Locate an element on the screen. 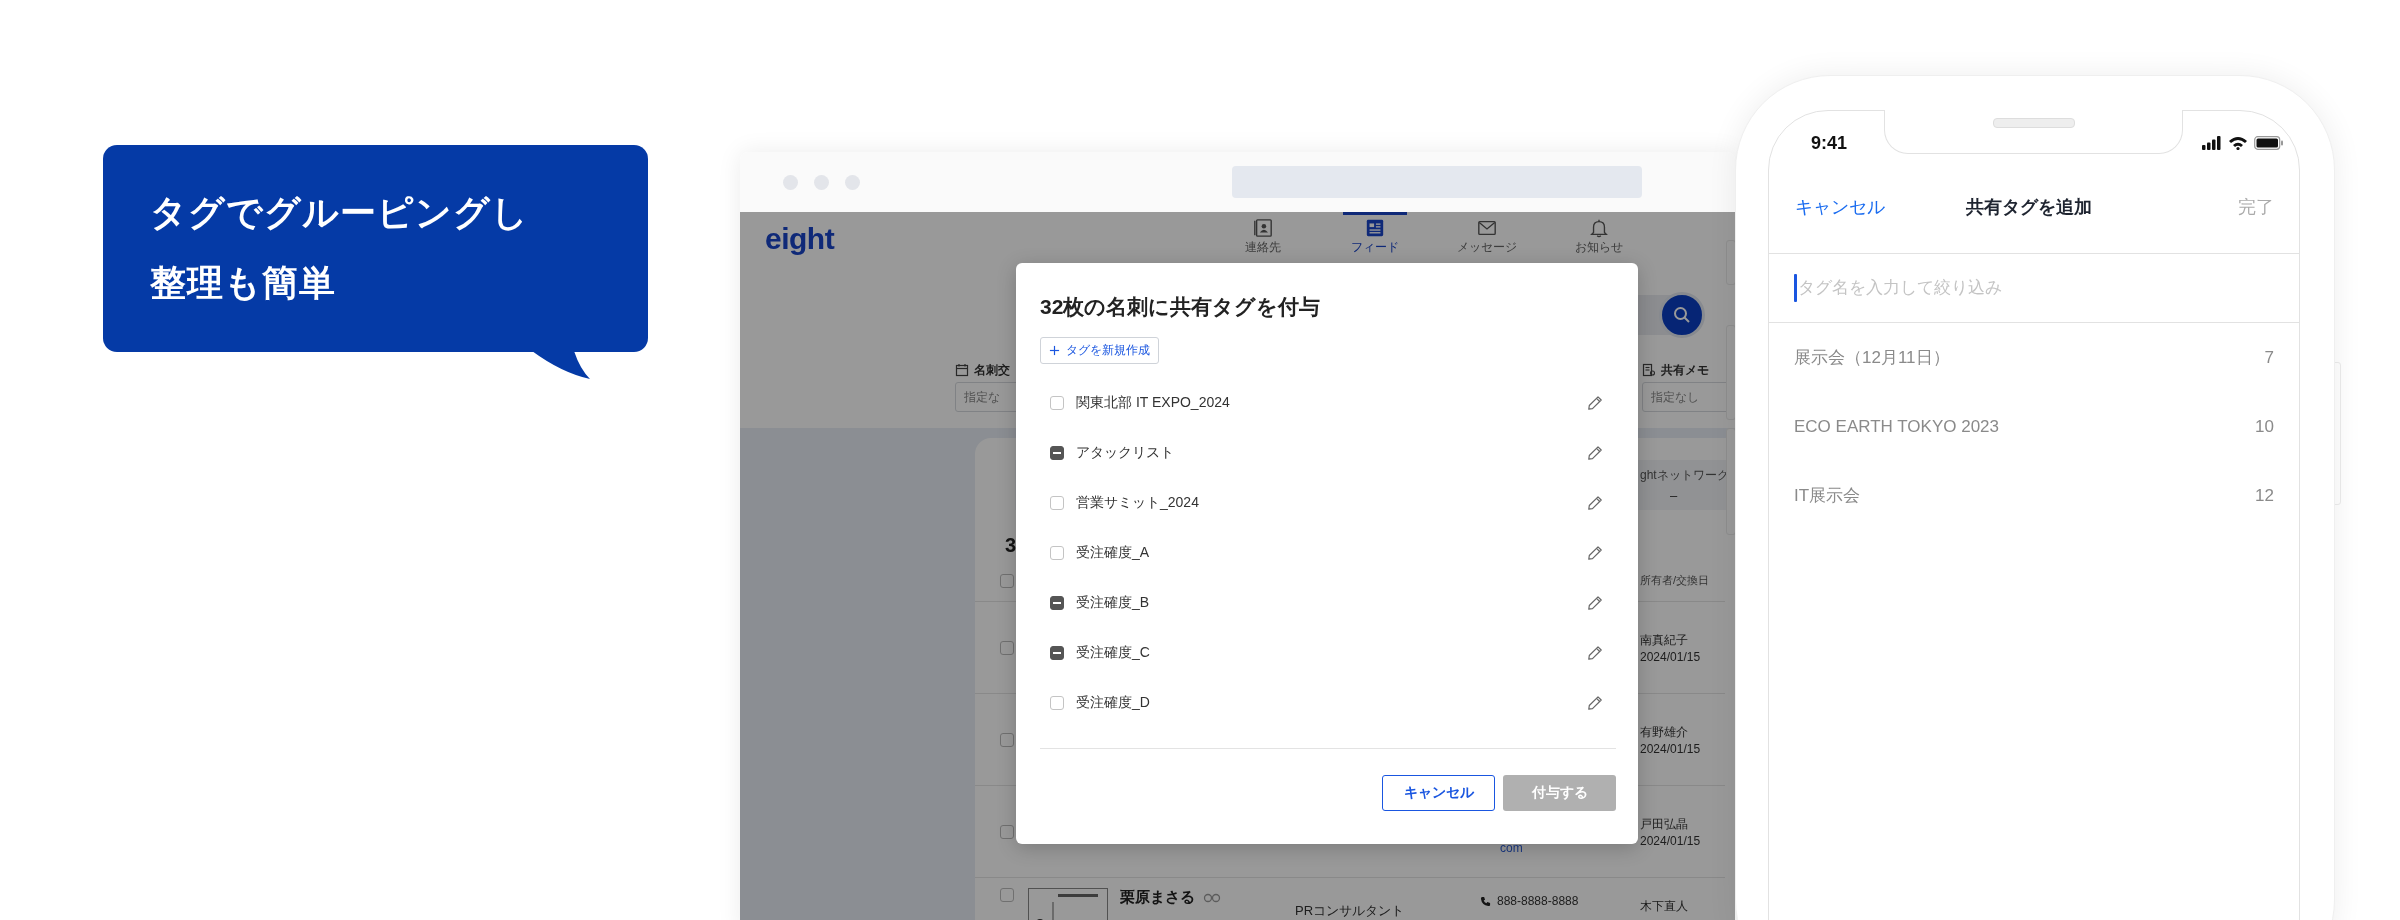 Image resolution: width=2400 pixels, height=920 pixels. status-time: 9:41 is located at coordinates (1829, 143).